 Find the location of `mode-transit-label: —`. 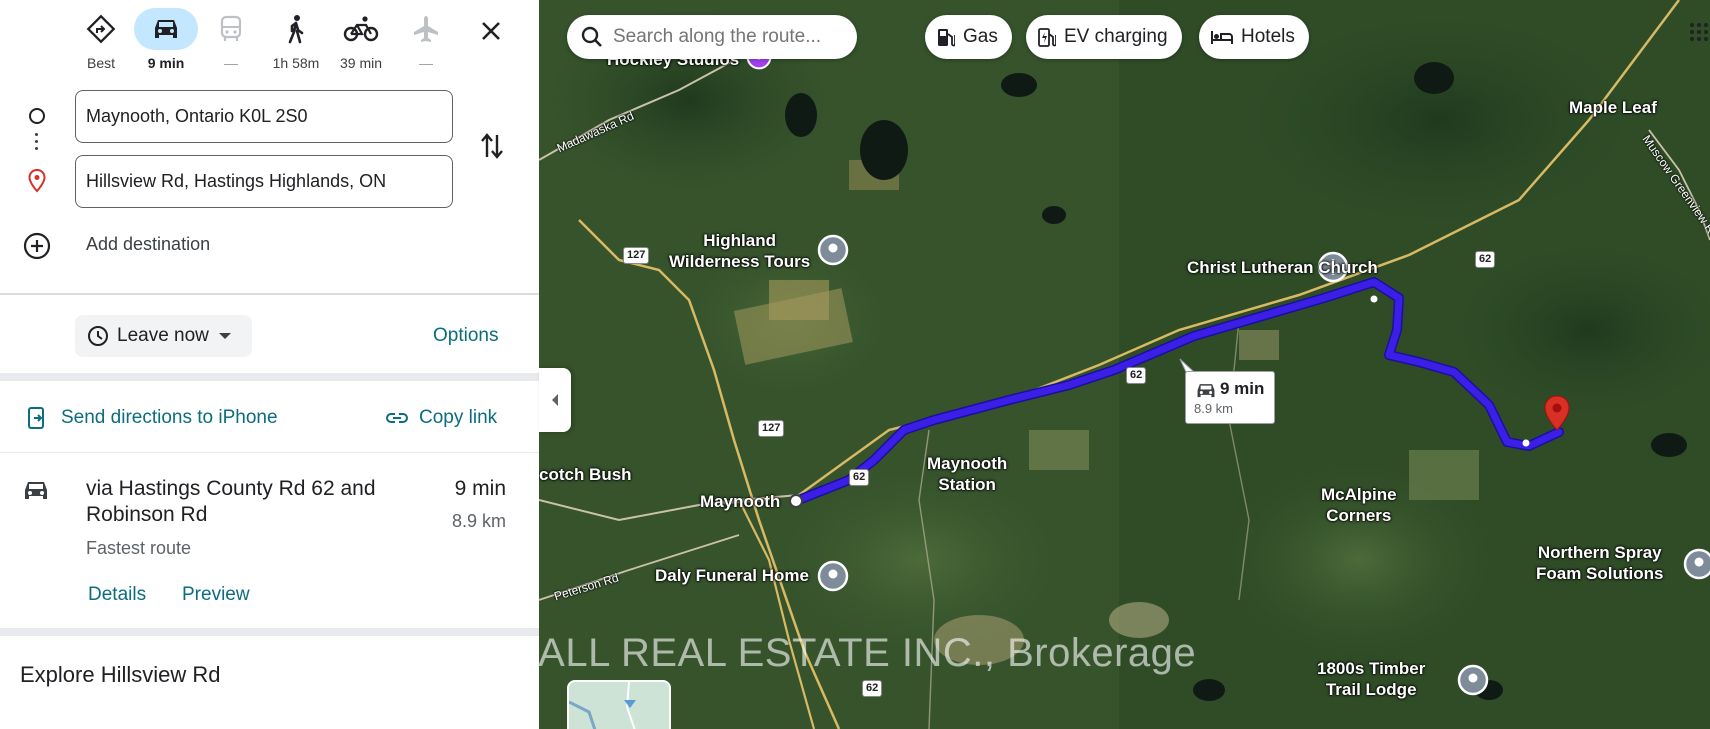

mode-transit-label: — is located at coordinates (231, 63).